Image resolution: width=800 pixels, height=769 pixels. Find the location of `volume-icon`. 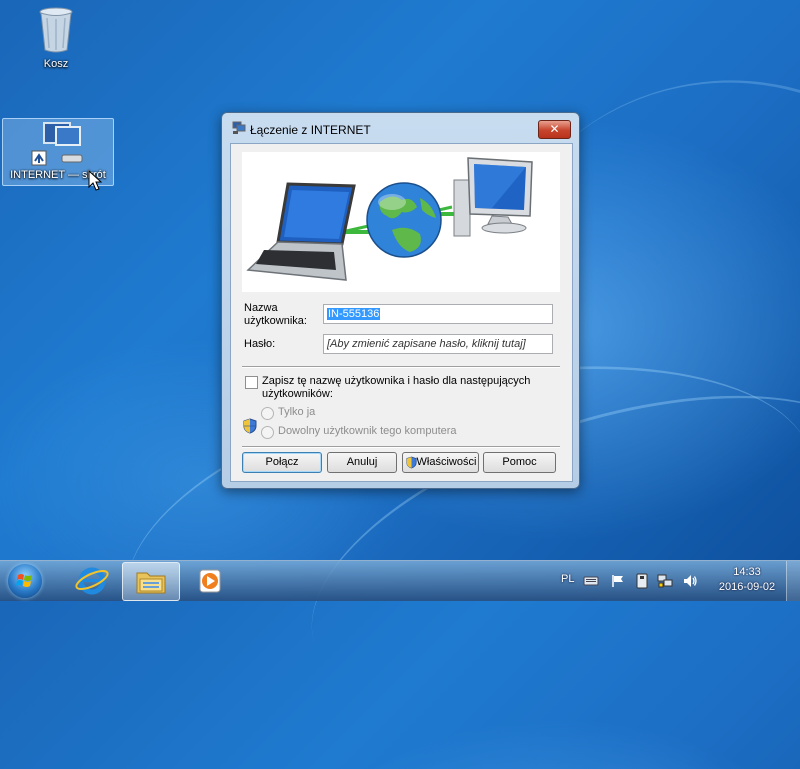

volume-icon is located at coordinates (690, 581).